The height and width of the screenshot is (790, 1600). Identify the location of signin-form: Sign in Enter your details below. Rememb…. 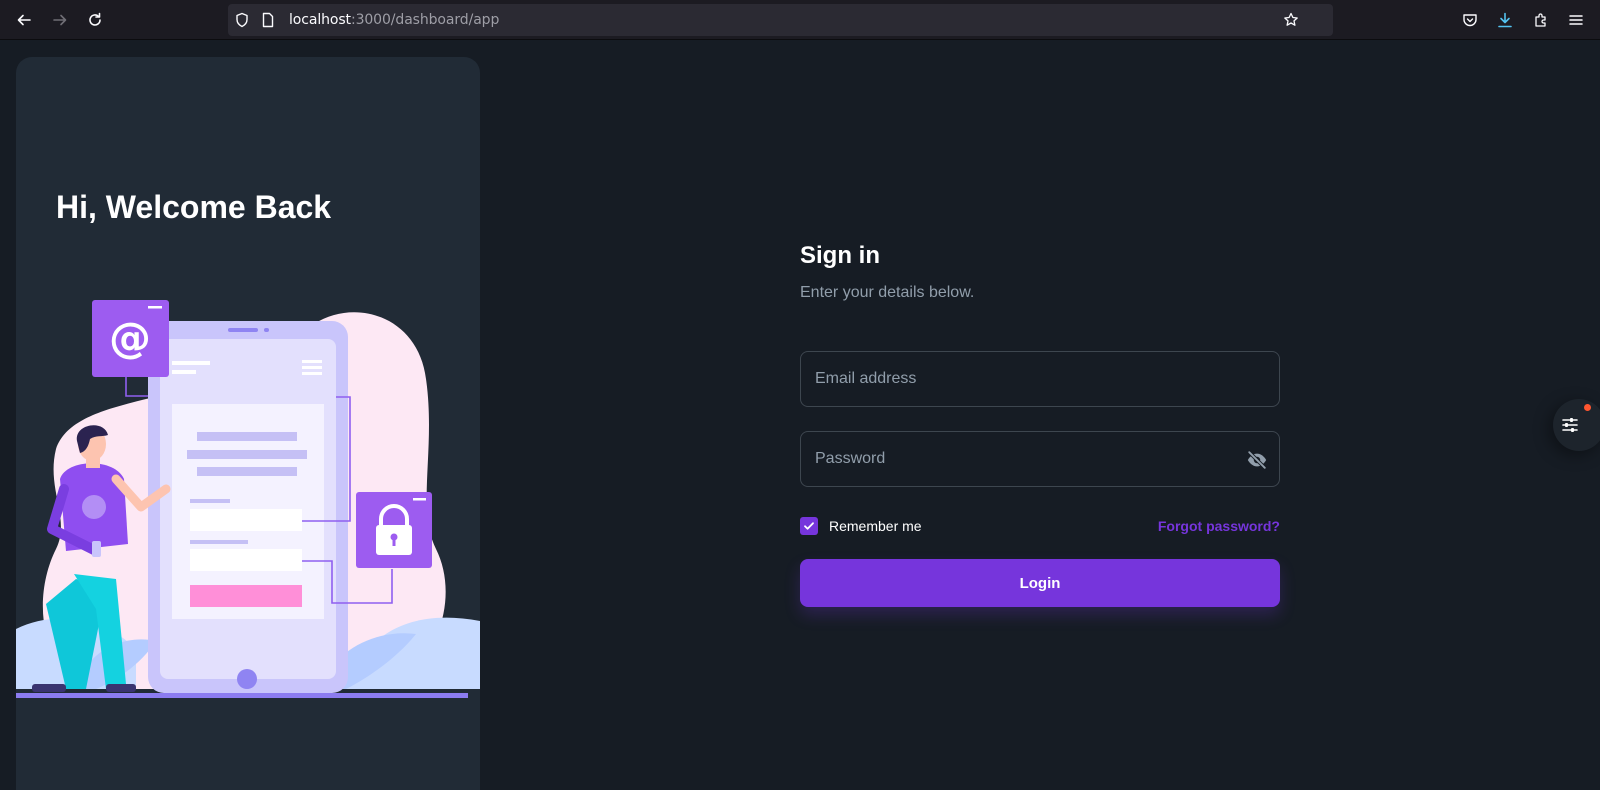
(1040, 424).